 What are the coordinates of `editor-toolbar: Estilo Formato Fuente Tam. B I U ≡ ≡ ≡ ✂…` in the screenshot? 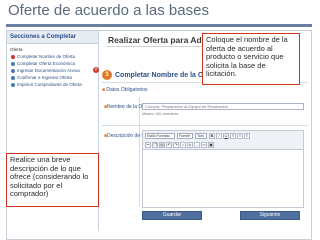 It's located at (223, 140).